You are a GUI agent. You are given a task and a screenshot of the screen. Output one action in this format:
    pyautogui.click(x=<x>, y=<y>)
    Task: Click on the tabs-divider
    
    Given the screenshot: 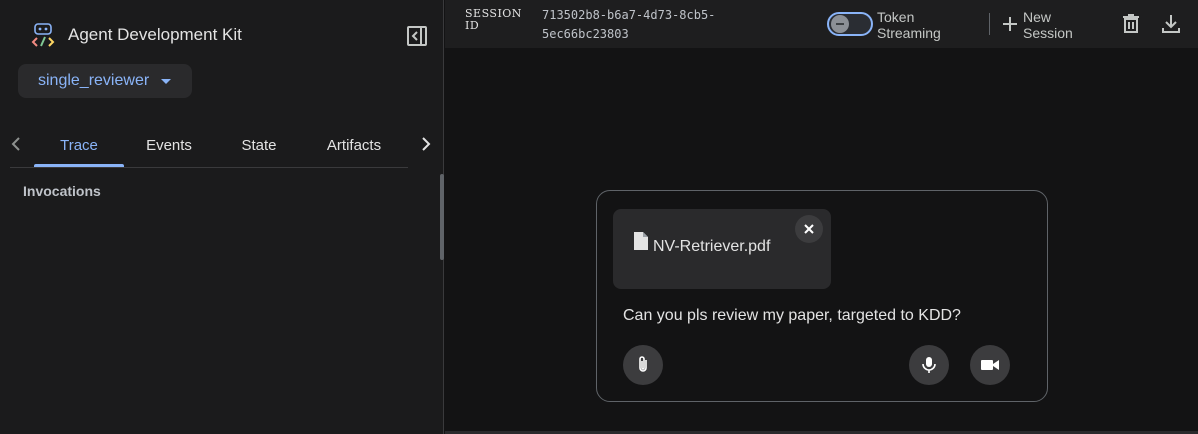 What is the action you would take?
    pyautogui.click(x=209, y=167)
    